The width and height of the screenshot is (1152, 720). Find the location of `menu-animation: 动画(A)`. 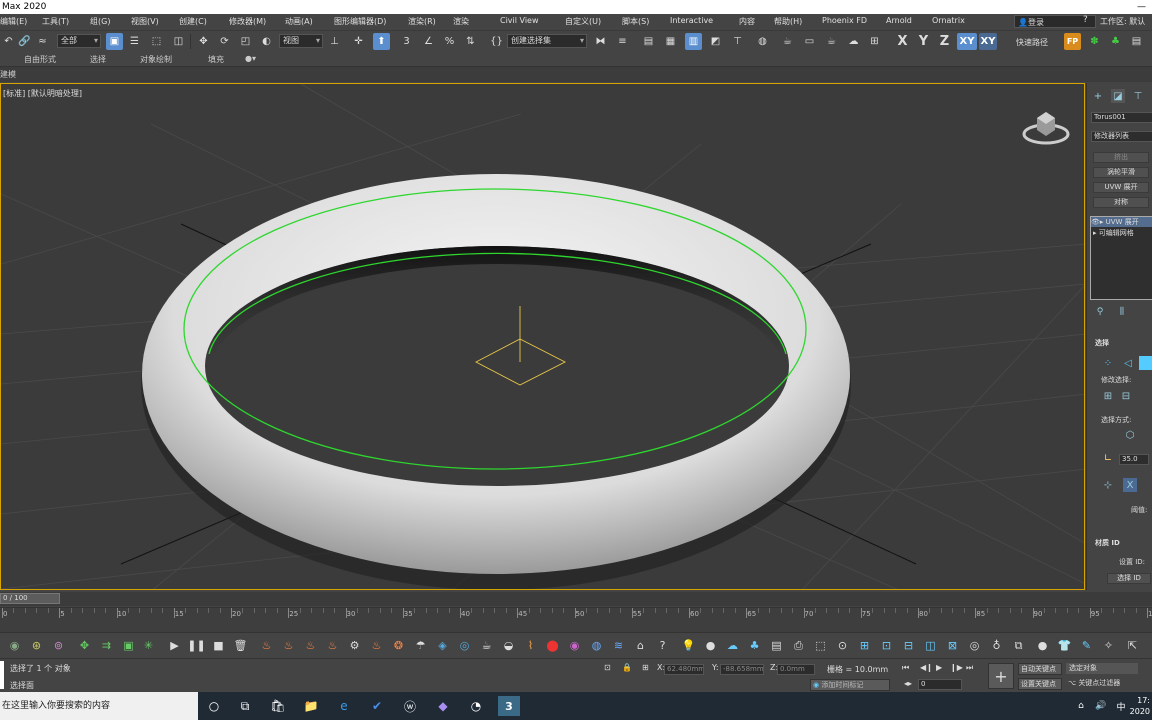

menu-animation: 动画(A) is located at coordinates (299, 21).